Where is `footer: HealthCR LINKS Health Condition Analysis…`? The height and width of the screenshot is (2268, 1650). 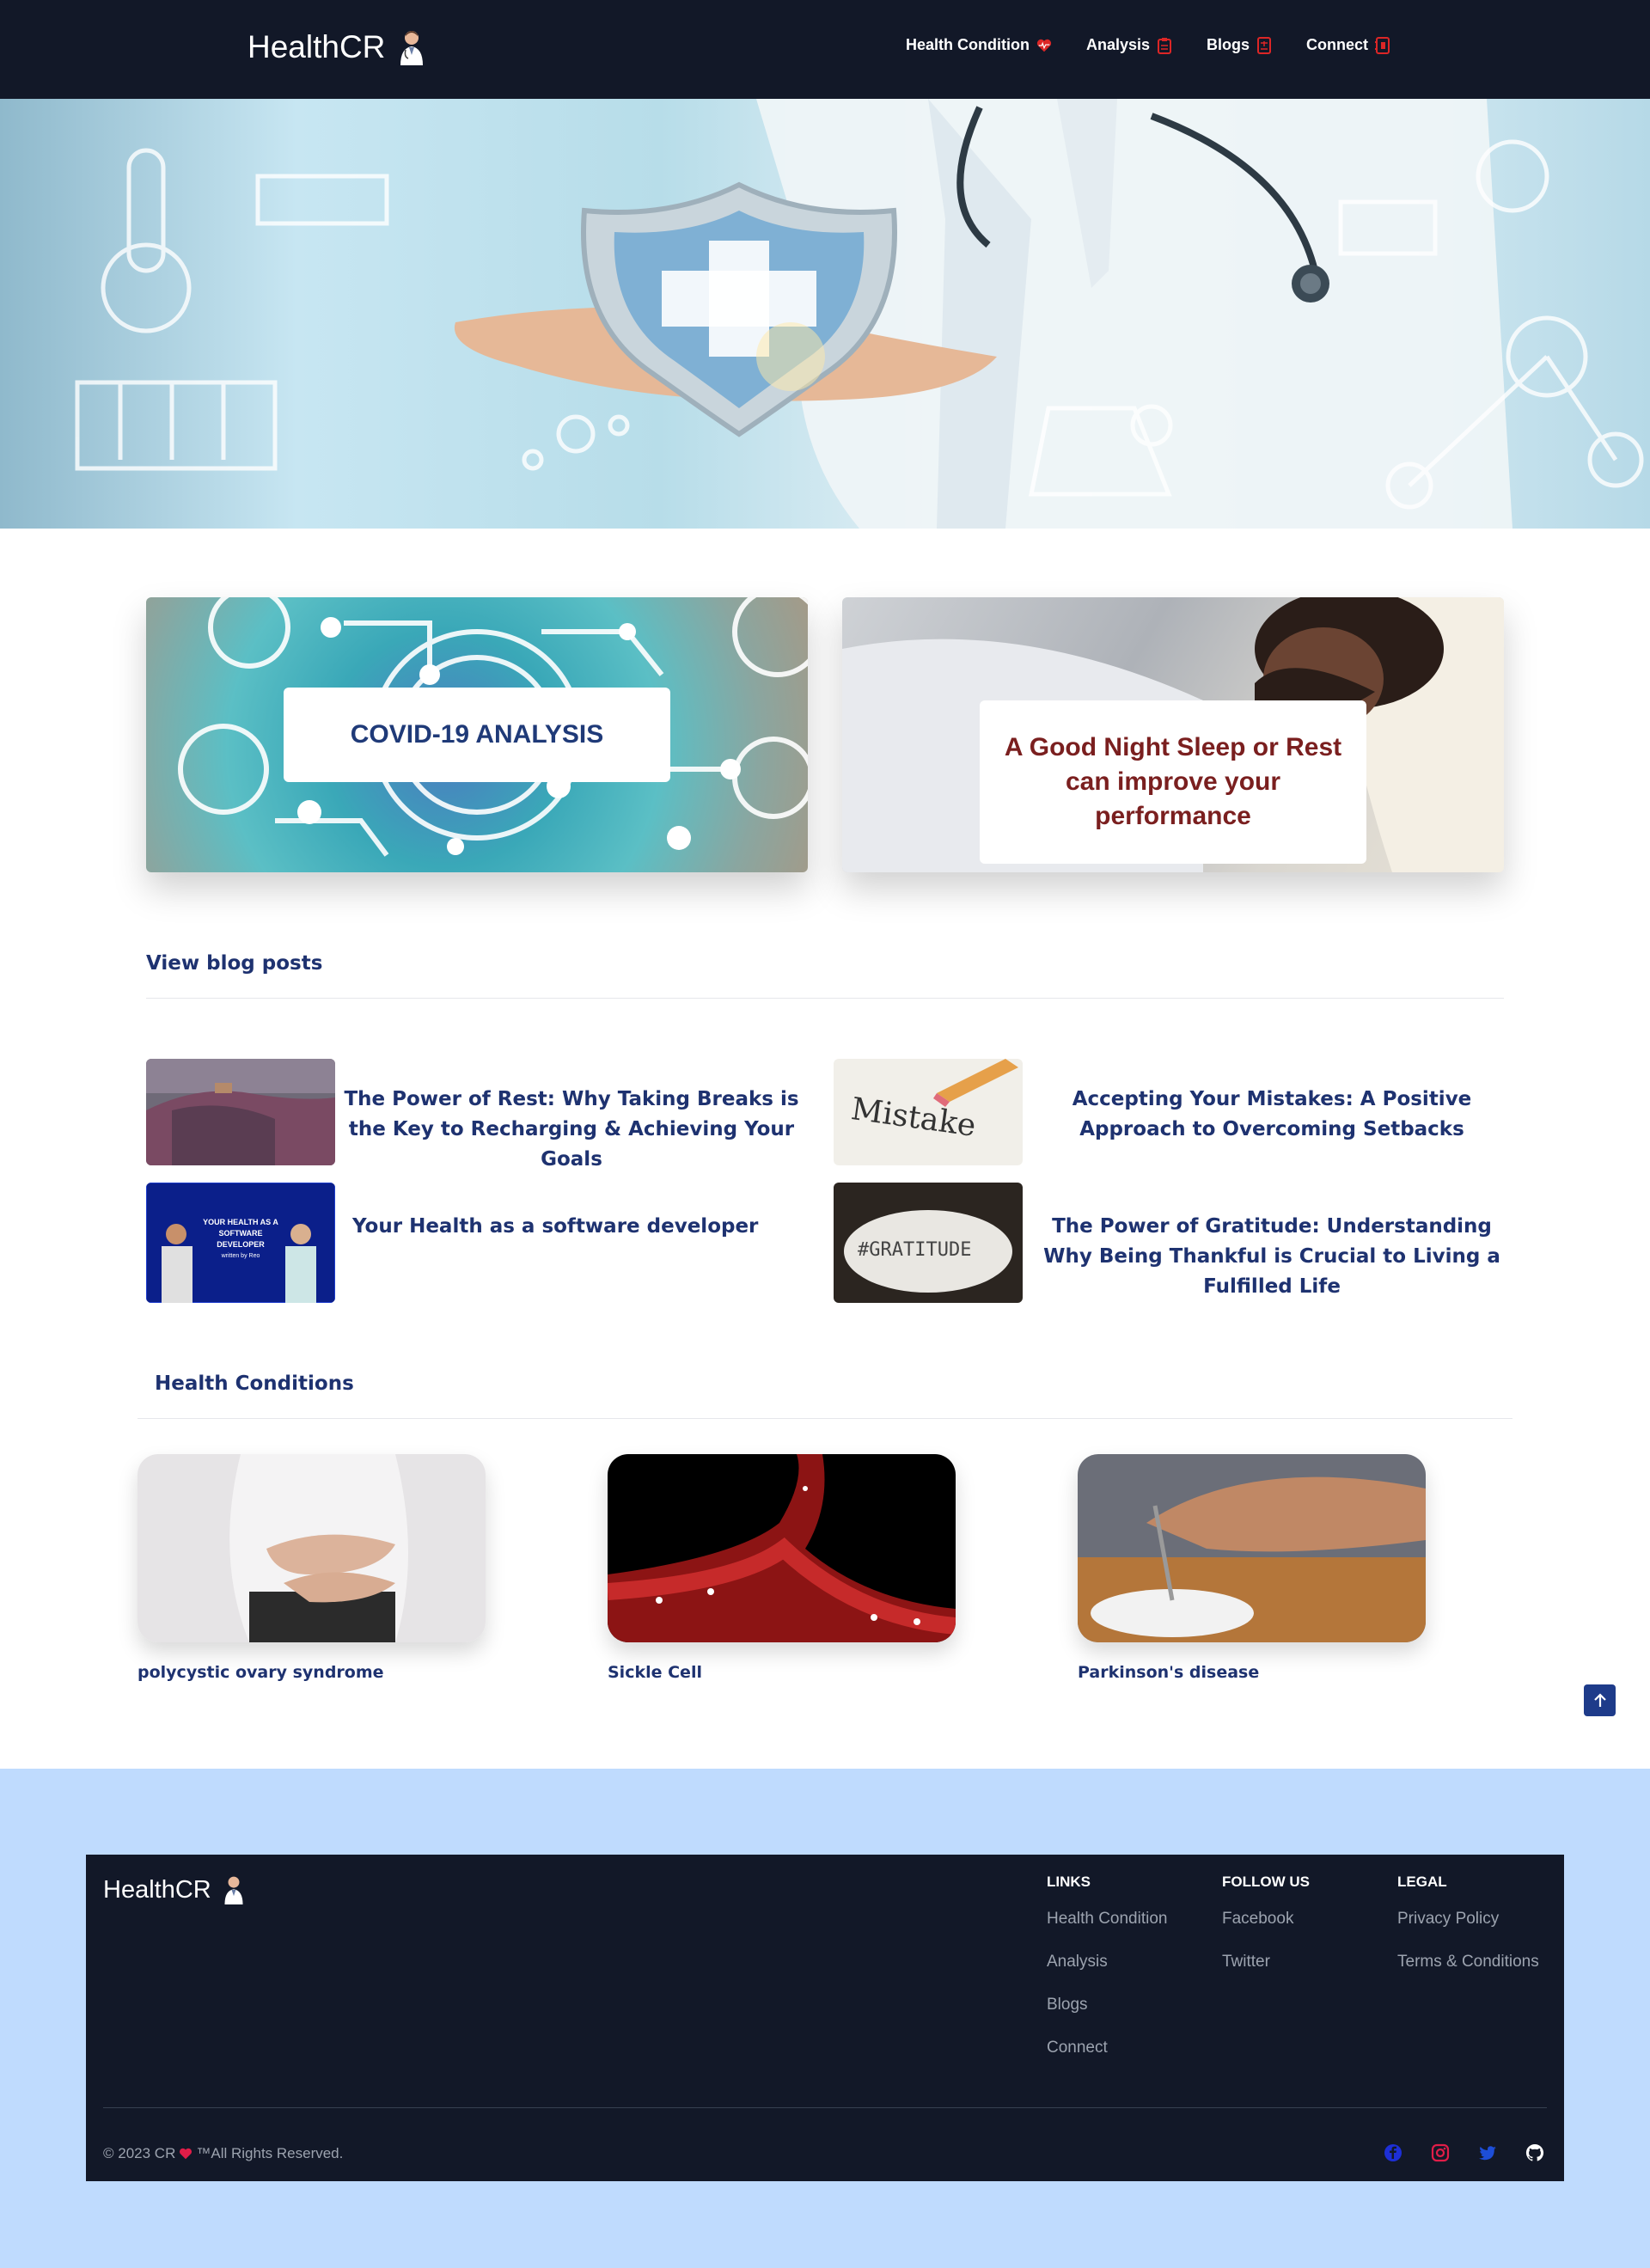
footer: HealthCR LINKS Health Condition Analysis… is located at coordinates (825, 2018).